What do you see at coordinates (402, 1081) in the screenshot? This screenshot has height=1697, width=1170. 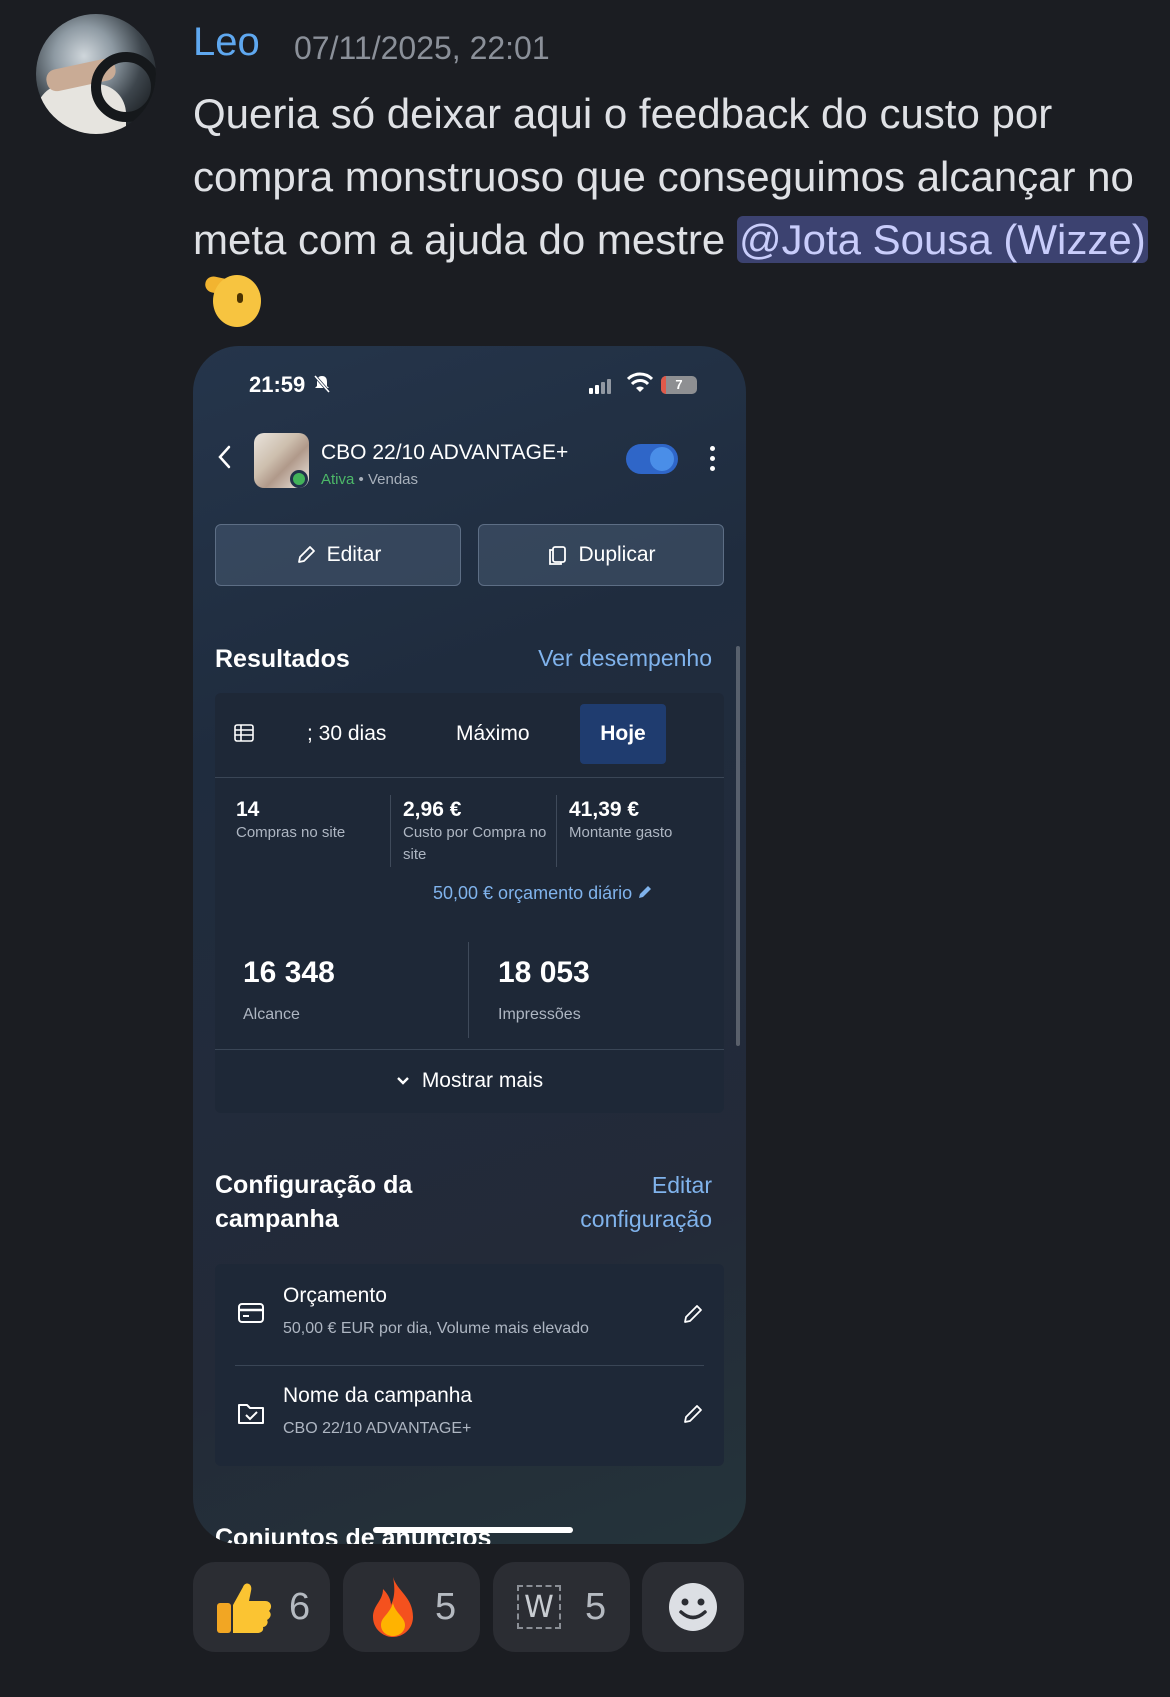 I see `chevron-down-icon` at bounding box center [402, 1081].